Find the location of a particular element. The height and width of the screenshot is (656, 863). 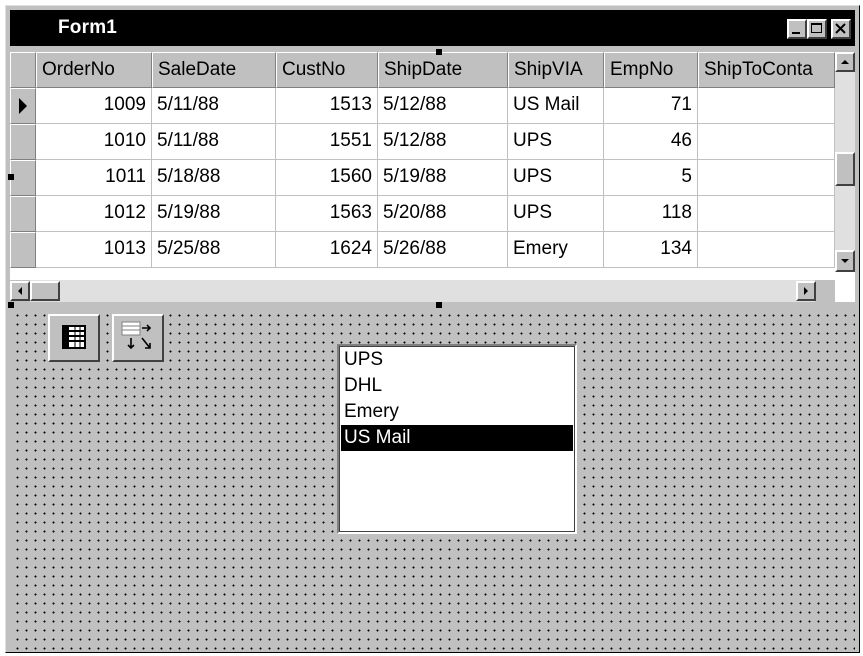

close-icon is located at coordinates (840, 28).